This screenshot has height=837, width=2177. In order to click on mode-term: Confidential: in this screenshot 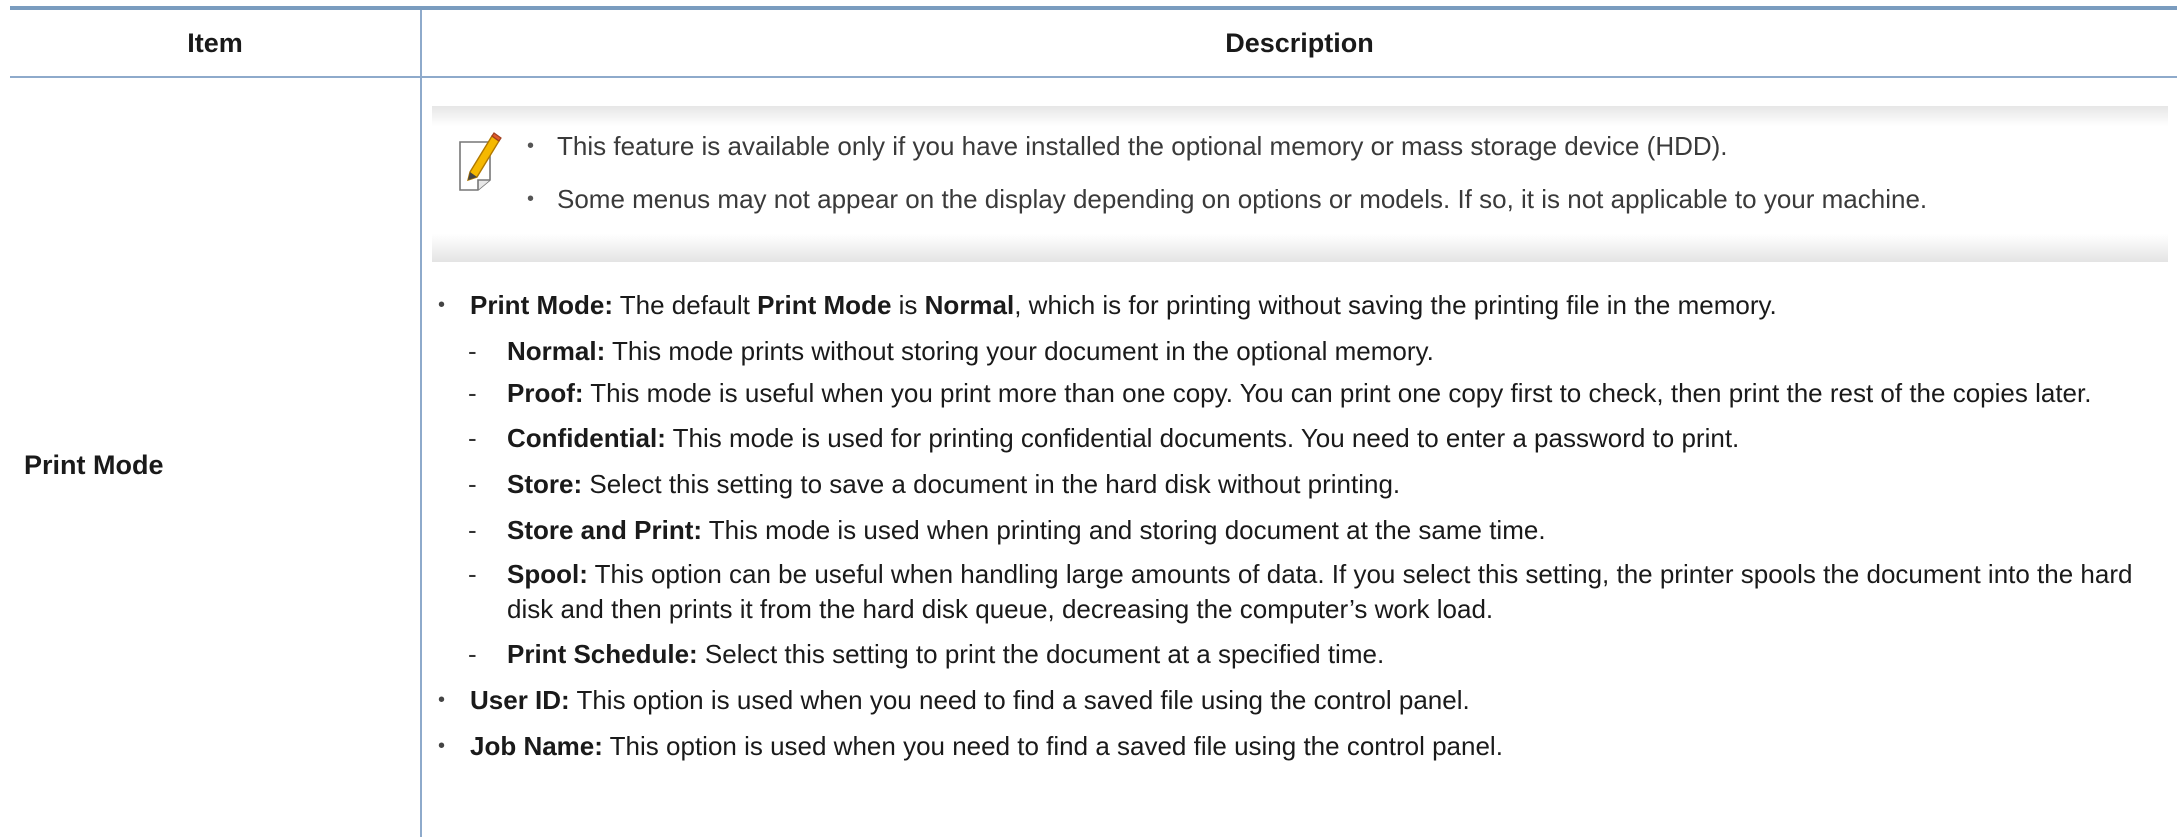, I will do `click(586, 438)`.